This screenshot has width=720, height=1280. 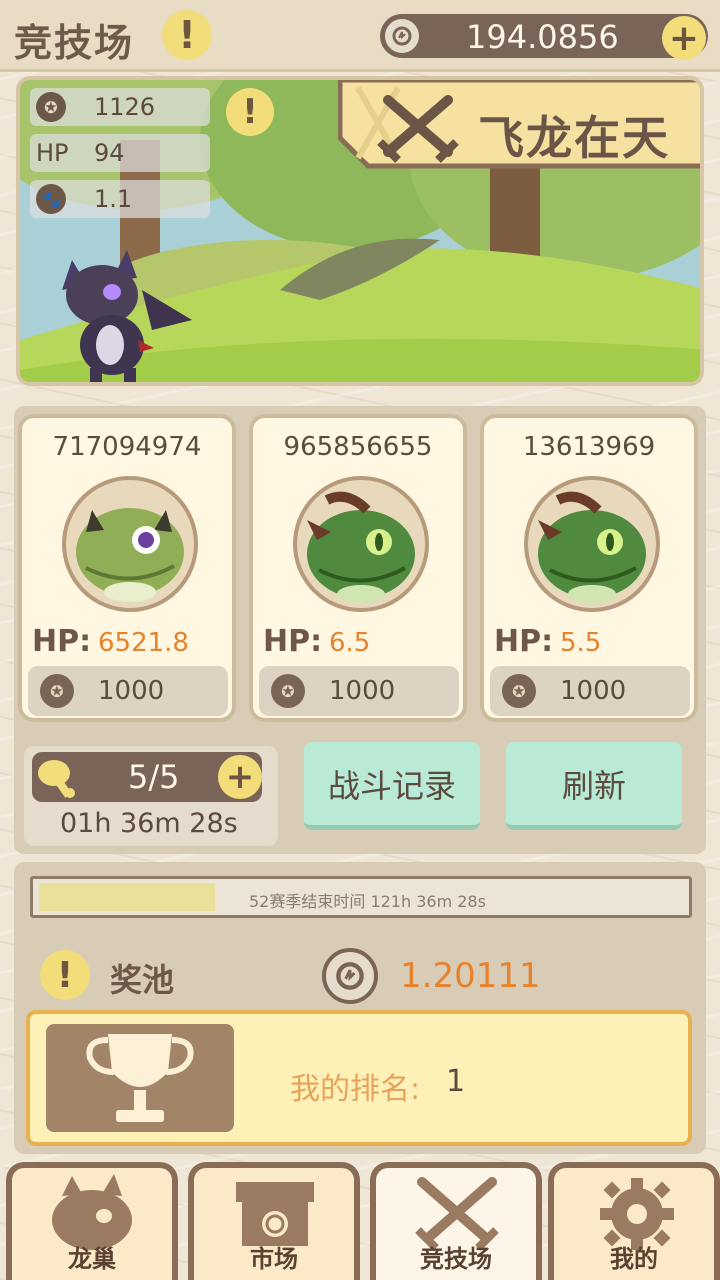 I want to click on opponent-hp-value: 6.5, so click(x=350, y=643).